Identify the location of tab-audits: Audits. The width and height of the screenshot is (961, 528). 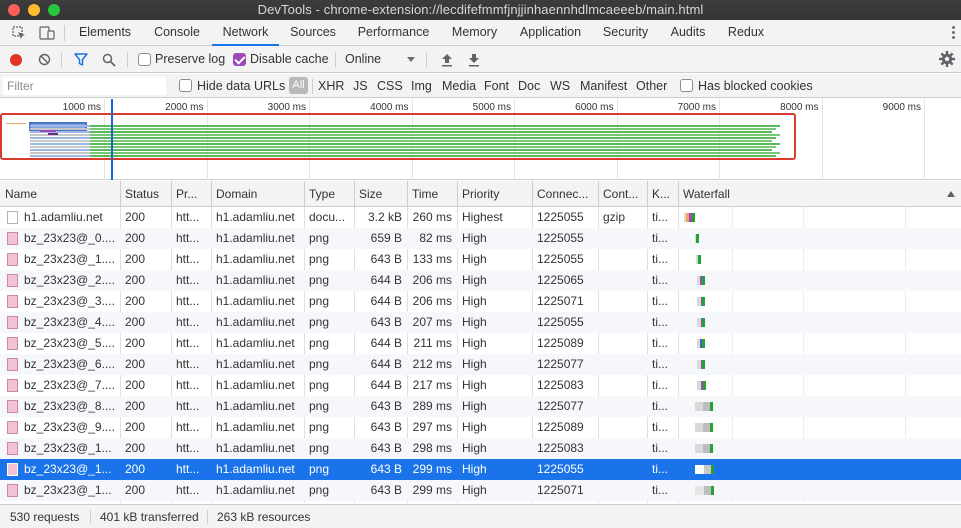
(688, 33).